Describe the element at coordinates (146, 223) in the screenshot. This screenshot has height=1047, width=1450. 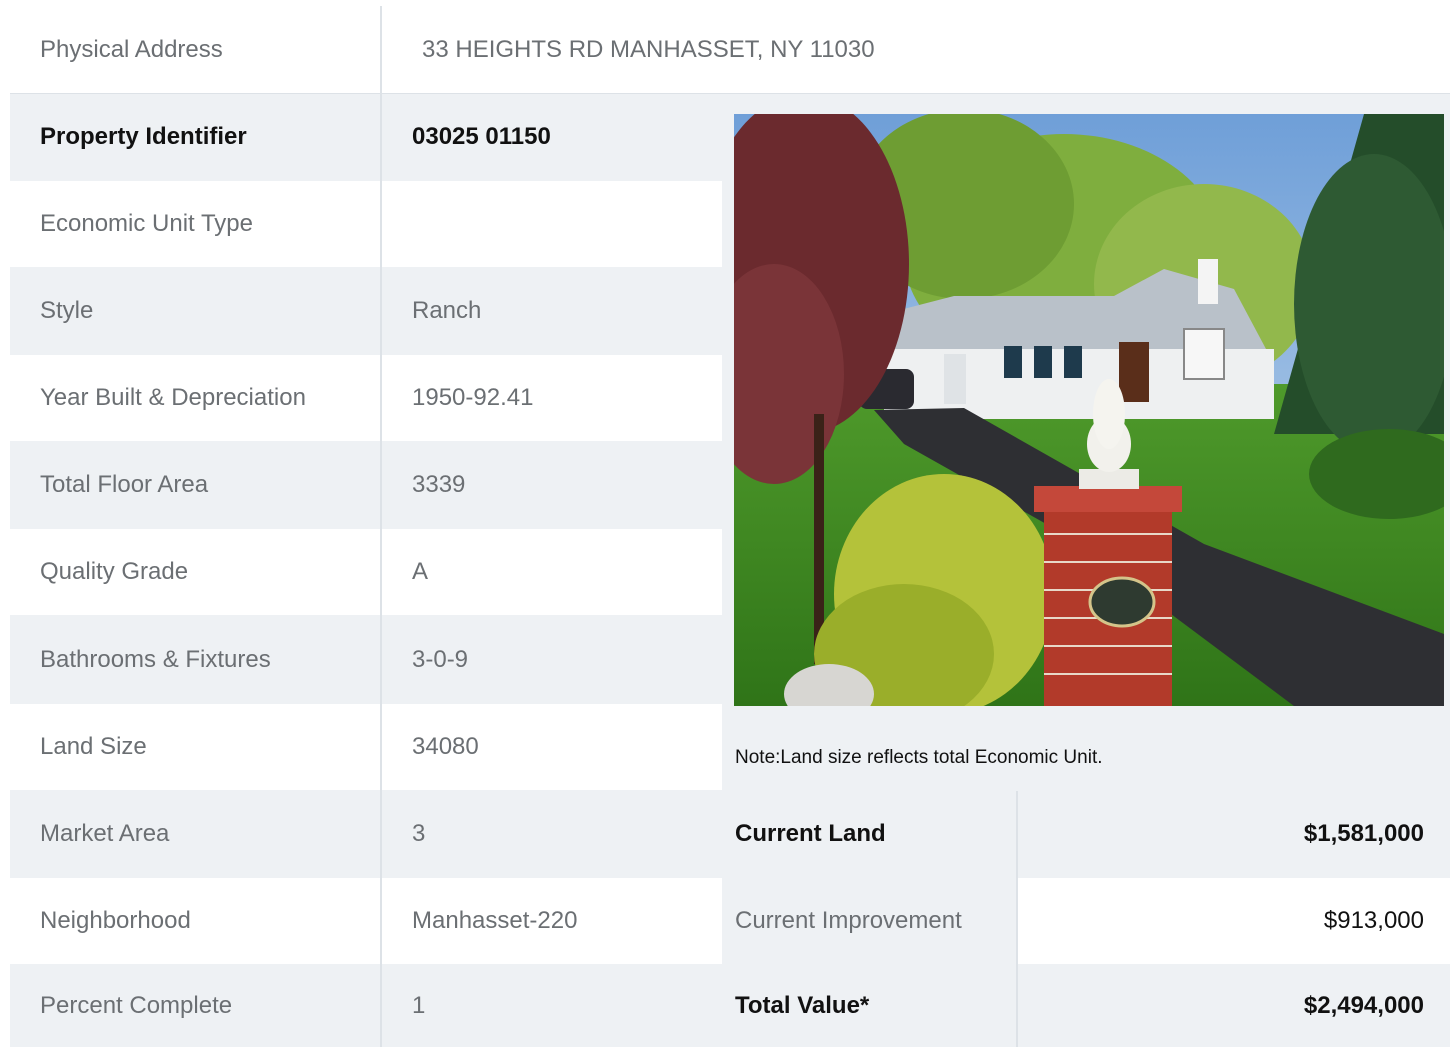
I see `detail-label-economic-unit-type: Economic Unit Type` at that location.